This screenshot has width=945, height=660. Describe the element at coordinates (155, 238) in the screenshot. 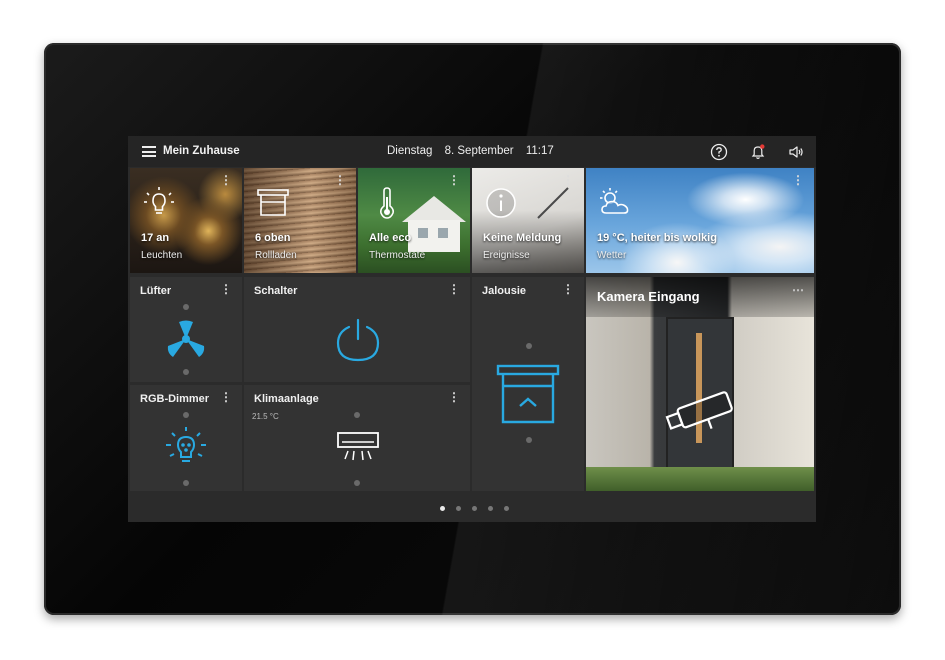

I see `lights-value: 17 an` at that location.